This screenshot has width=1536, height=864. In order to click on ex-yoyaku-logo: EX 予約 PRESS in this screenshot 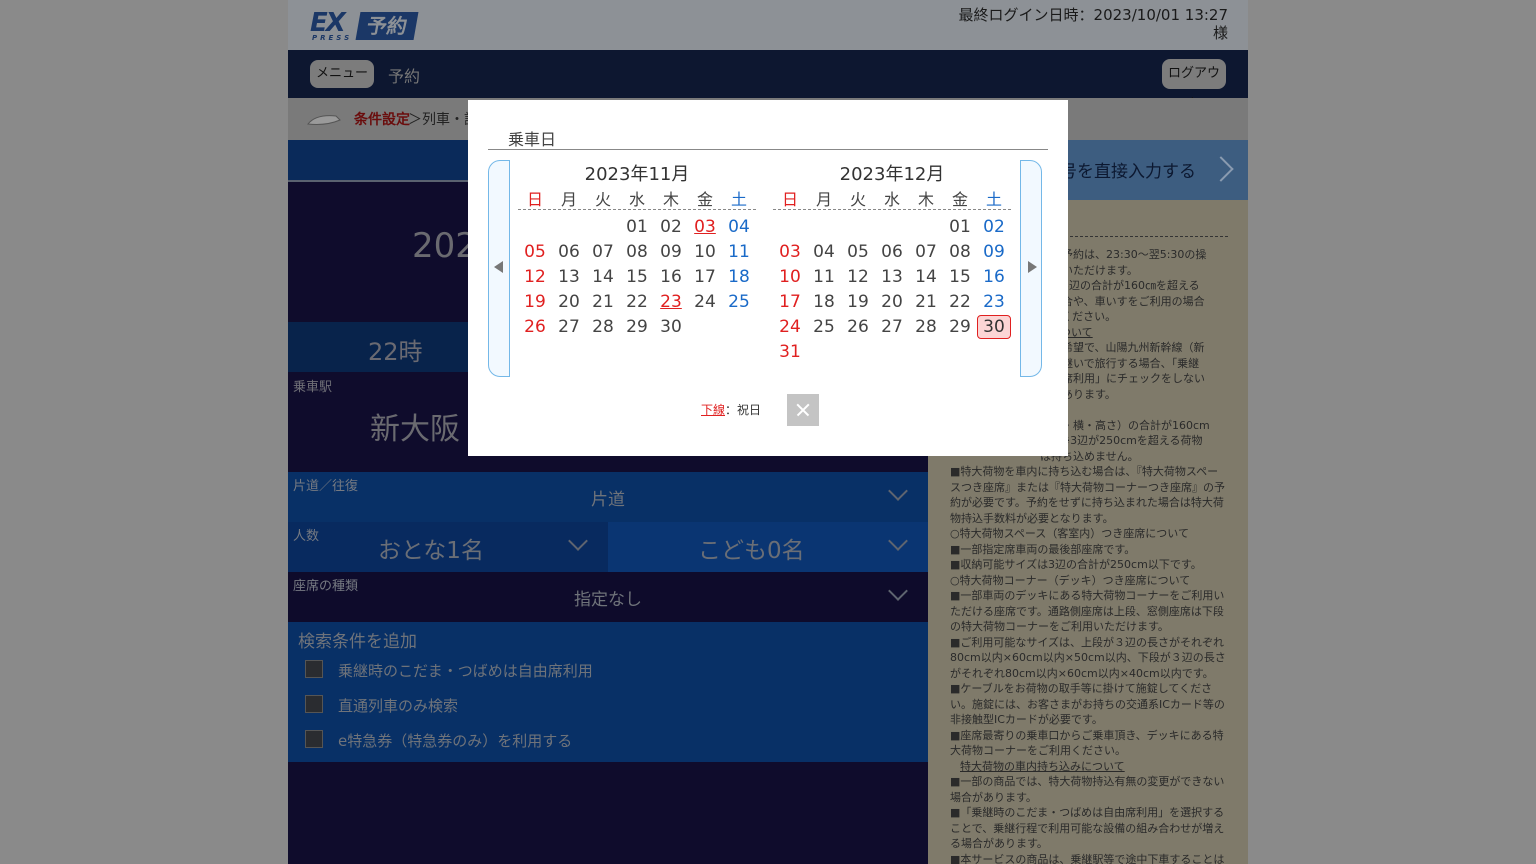, I will do `click(364, 25)`.